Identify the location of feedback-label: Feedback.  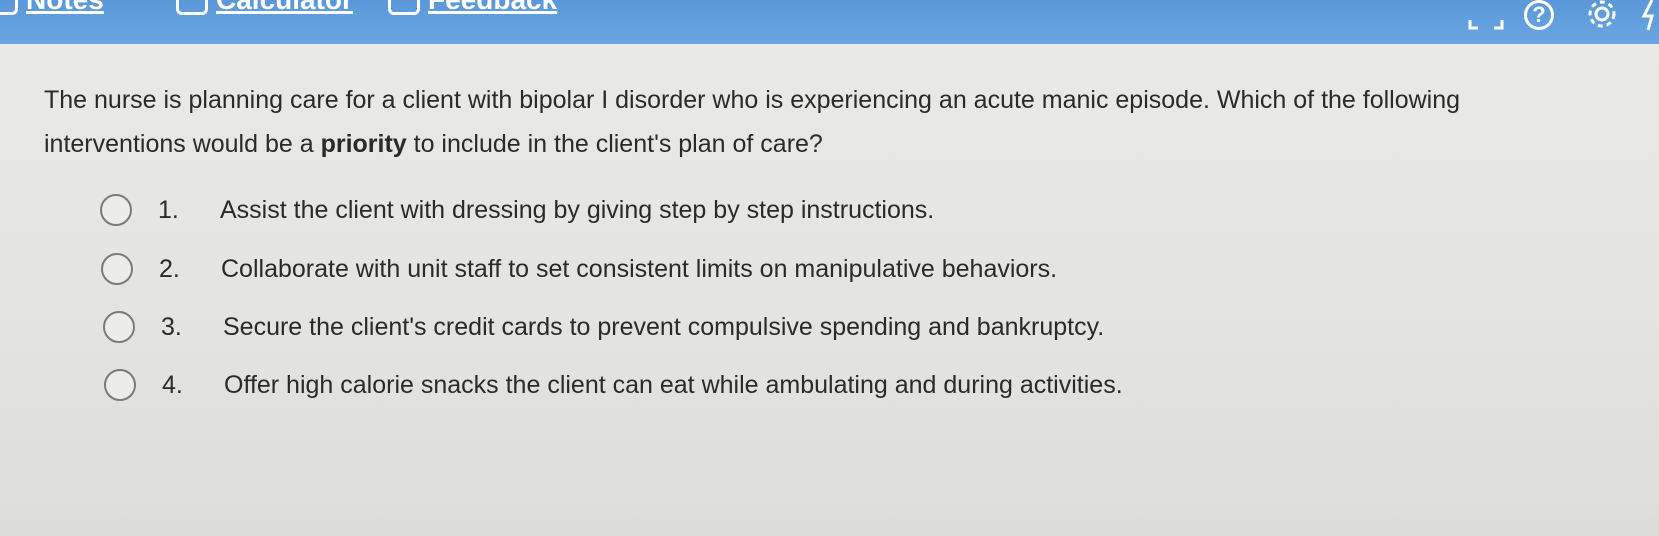
(492, 8).